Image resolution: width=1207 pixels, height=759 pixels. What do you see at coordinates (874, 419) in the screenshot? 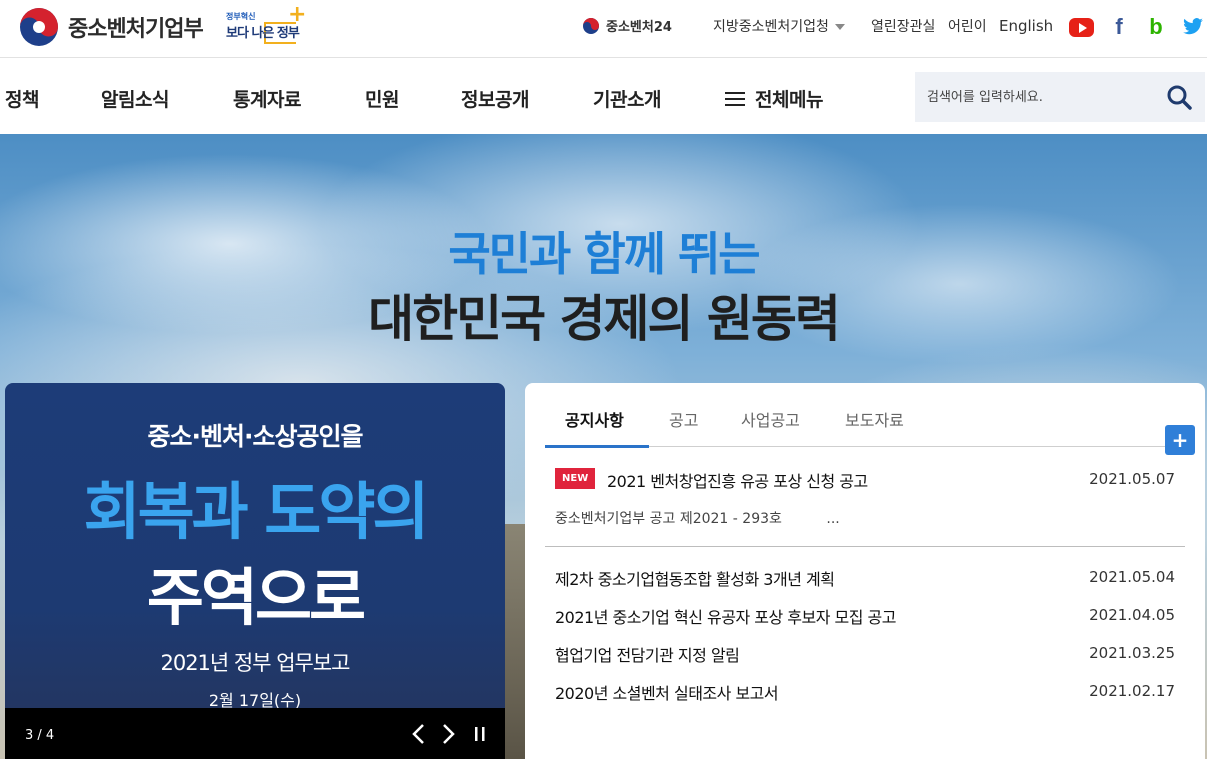
I see `tab-press-releases: 보도자료` at bounding box center [874, 419].